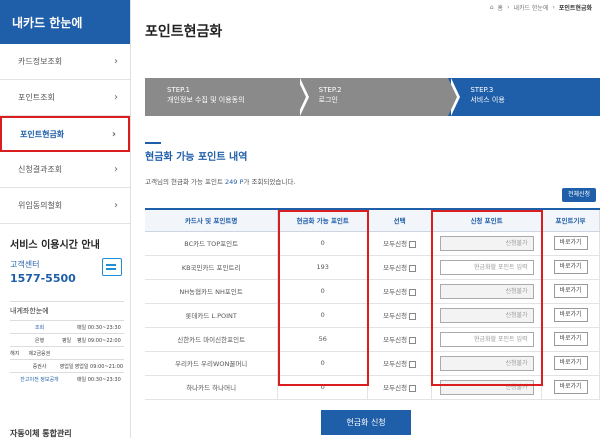  What do you see at coordinates (40, 169) in the screenshot?
I see `sidebar-item-label: 신청결과조회` at bounding box center [40, 169].